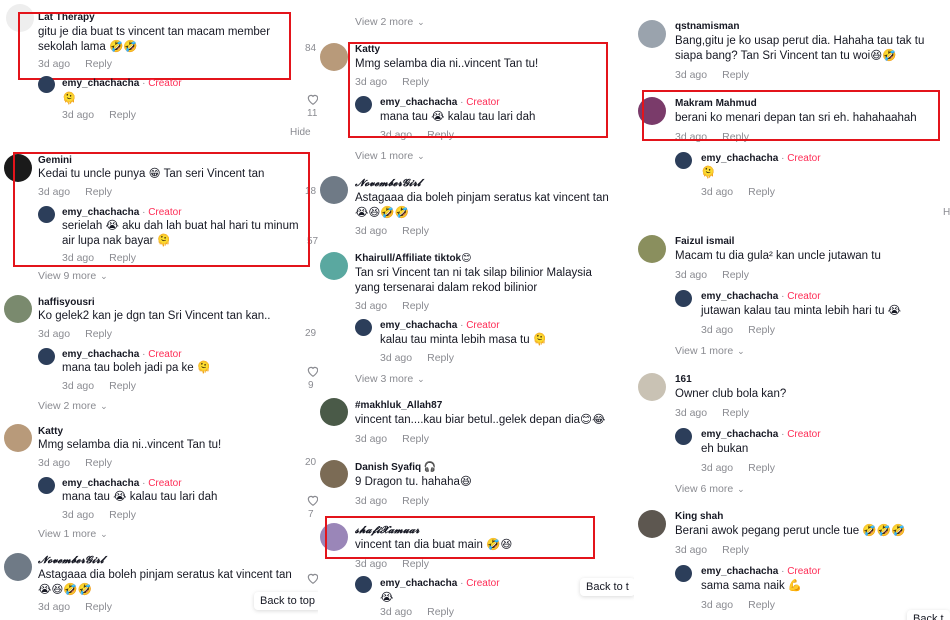  Describe the element at coordinates (699, 516) in the screenshot. I see `comment-username: King shah` at that location.